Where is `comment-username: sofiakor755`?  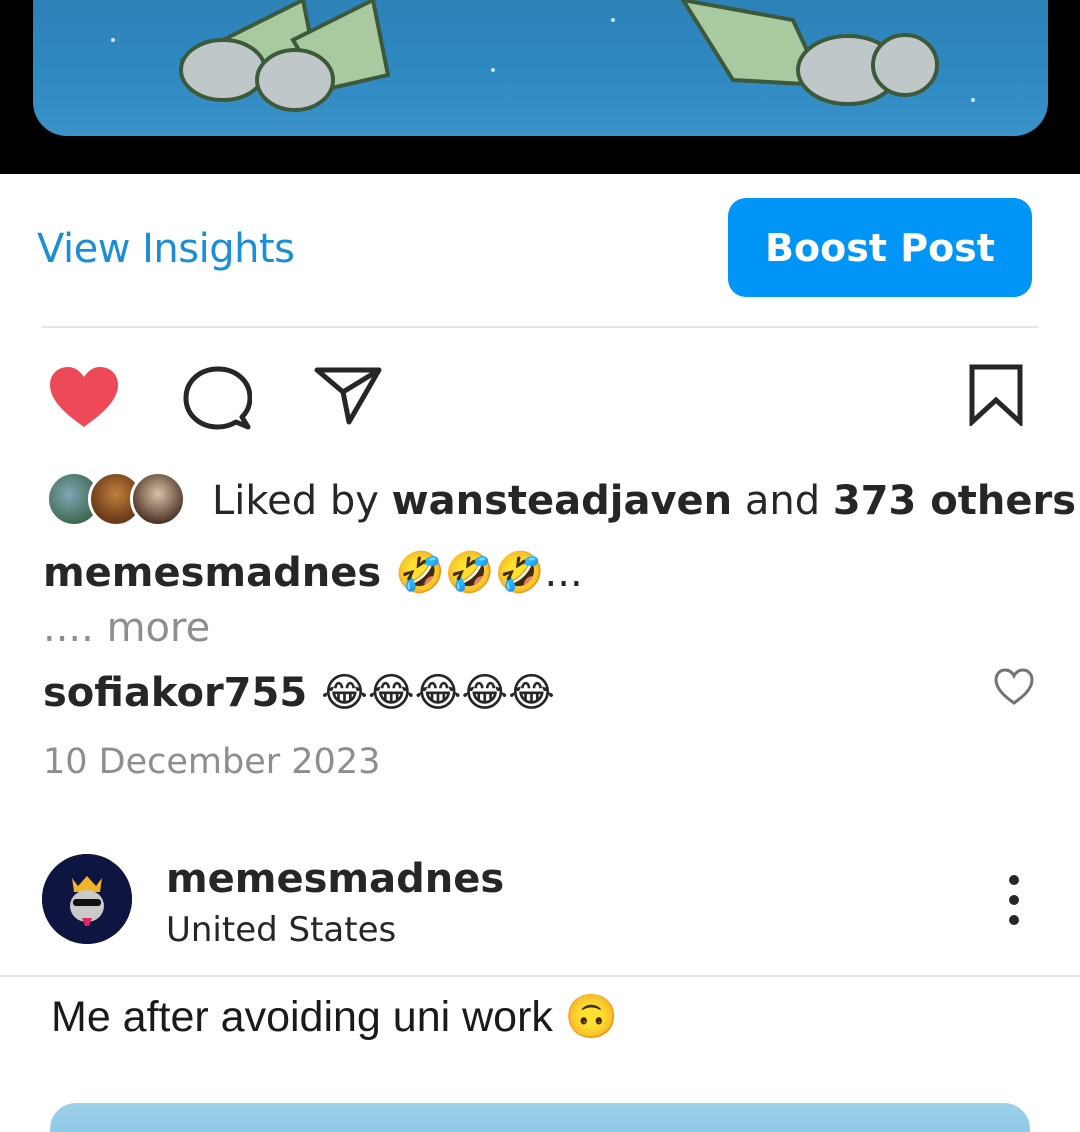
comment-username: sofiakor755 is located at coordinates (175, 693).